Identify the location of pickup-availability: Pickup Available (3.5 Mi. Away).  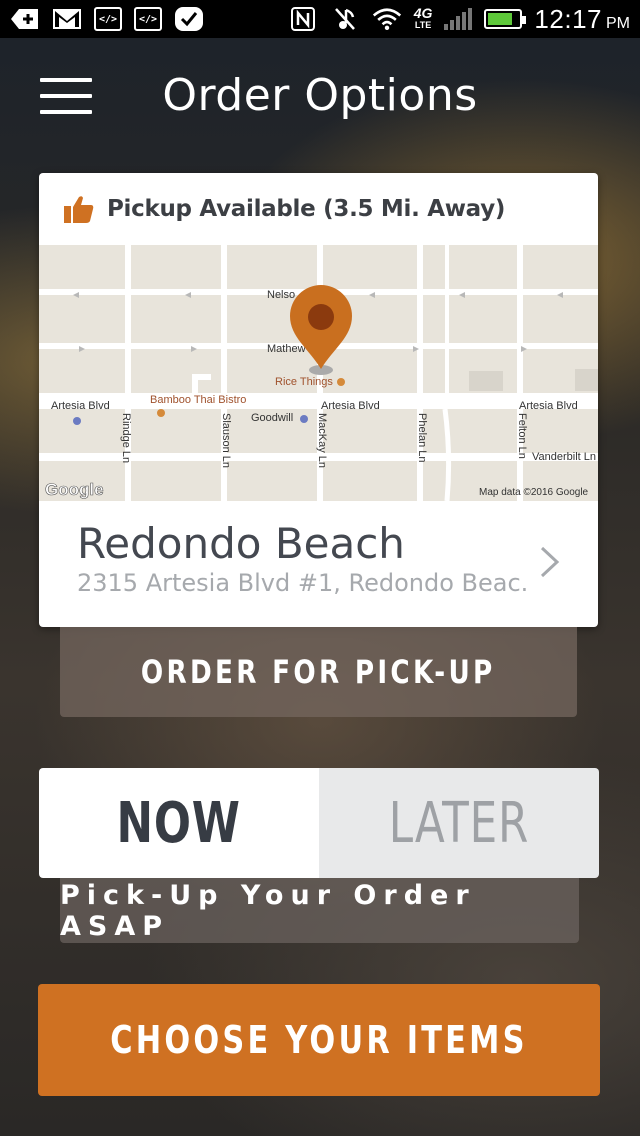
(318, 209).